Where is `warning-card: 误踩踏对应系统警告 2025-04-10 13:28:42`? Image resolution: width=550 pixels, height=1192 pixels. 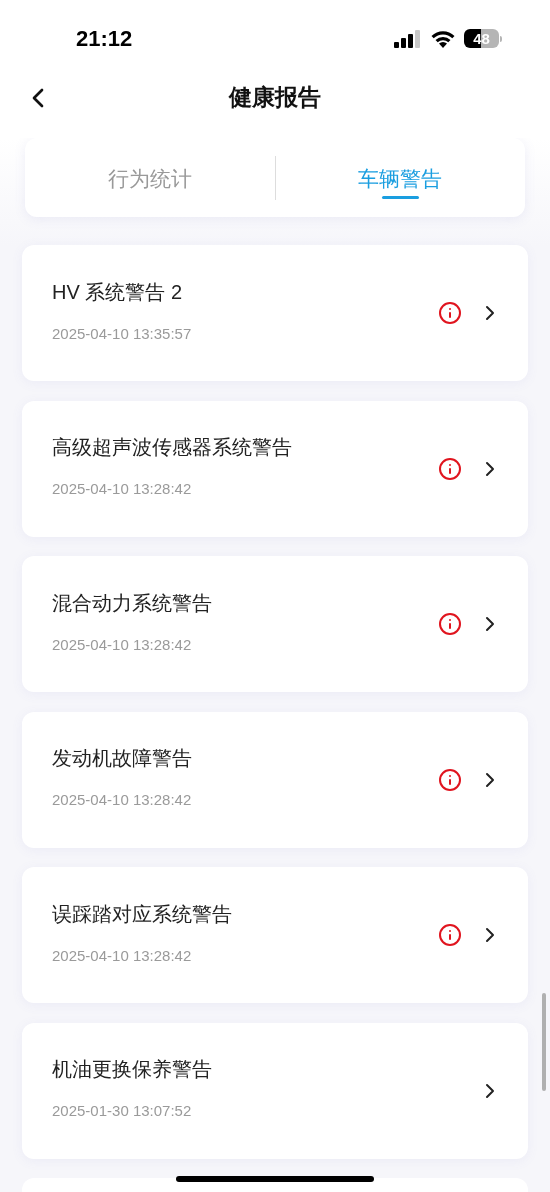
warning-card: 误踩踏对应系统警告 2025-04-10 13:28:42 is located at coordinates (275, 935).